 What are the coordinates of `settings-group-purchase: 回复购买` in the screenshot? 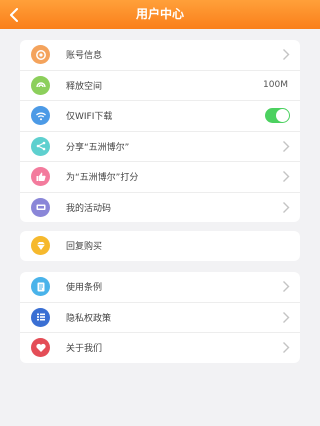 It's located at (160, 246).